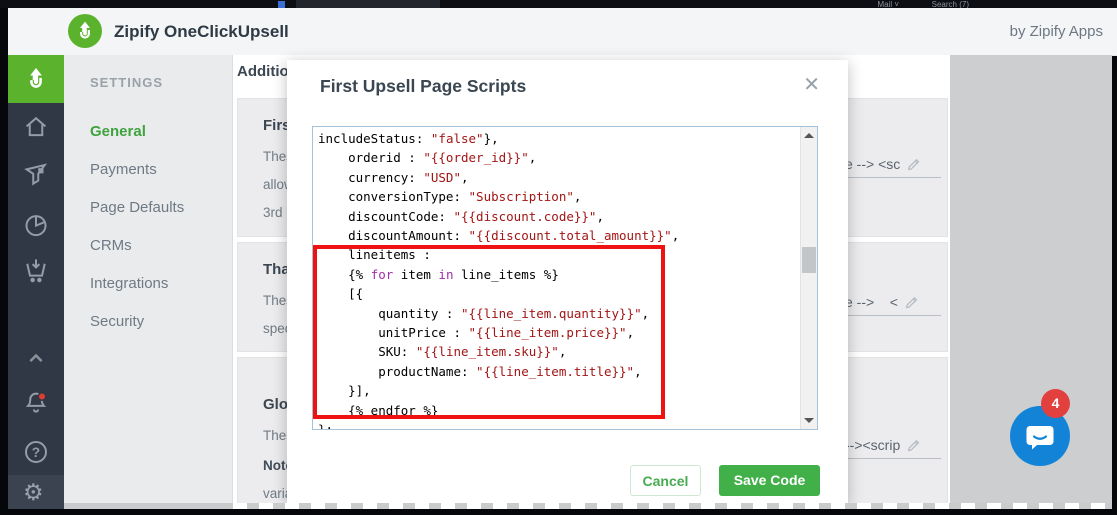  What do you see at coordinates (873, 164) in the screenshot?
I see `script-snippet: e --> <sc` at bounding box center [873, 164].